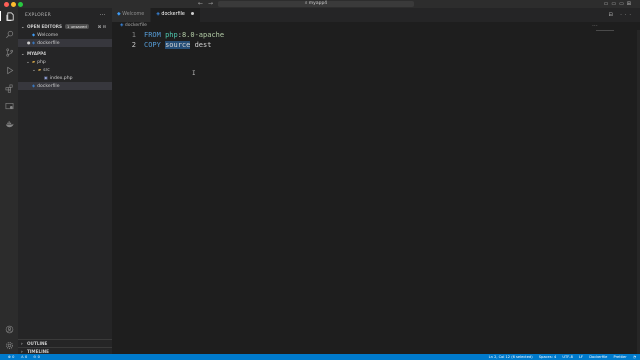  What do you see at coordinates (9, 52) in the screenshot?
I see `source-control-icon` at bounding box center [9, 52].